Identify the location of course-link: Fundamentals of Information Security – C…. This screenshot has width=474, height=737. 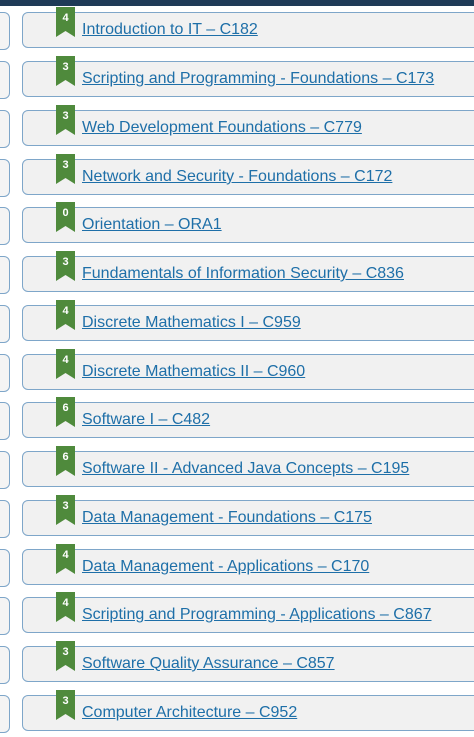
(243, 274).